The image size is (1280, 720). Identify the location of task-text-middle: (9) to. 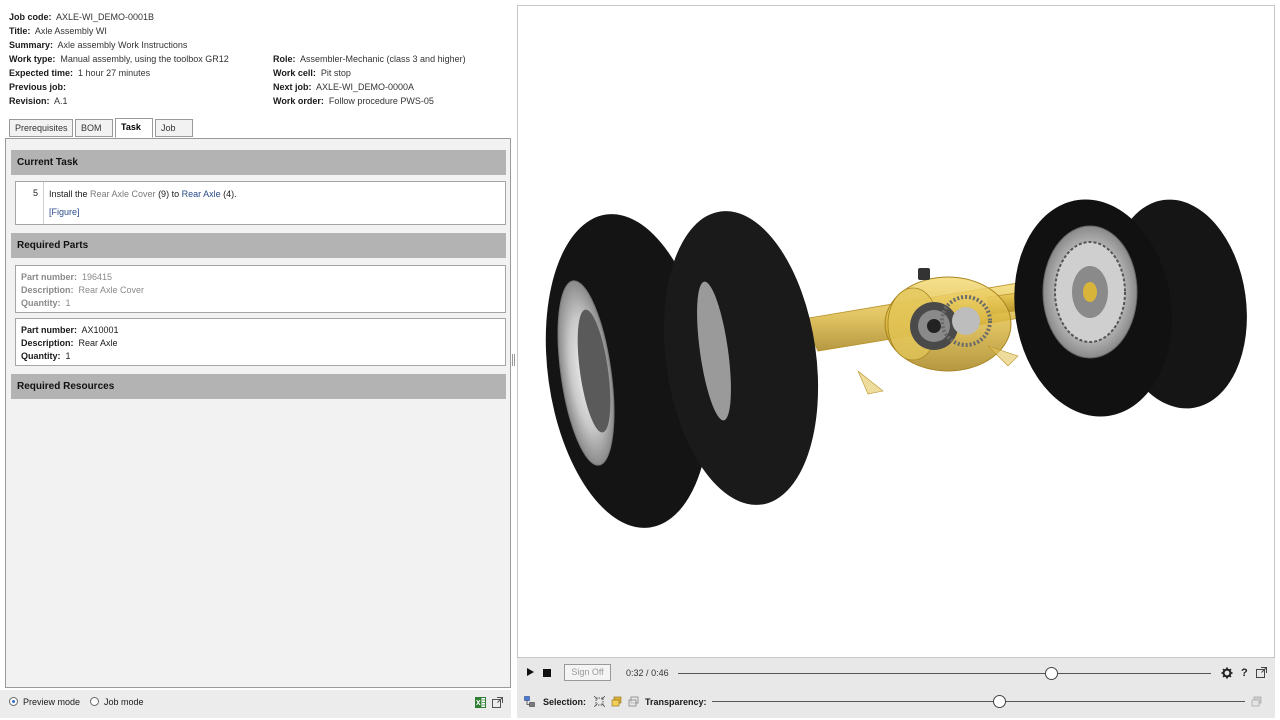
(168, 194).